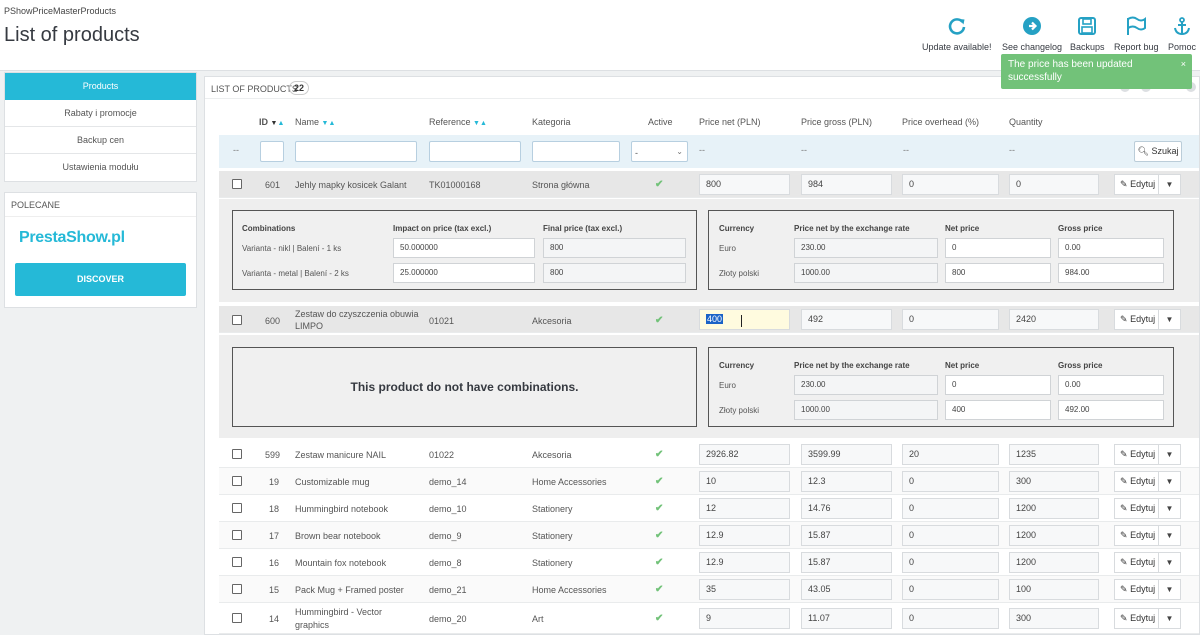 Image resolution: width=1200 pixels, height=635 pixels. What do you see at coordinates (475, 151) in the screenshot?
I see `filter-reference-input` at bounding box center [475, 151].